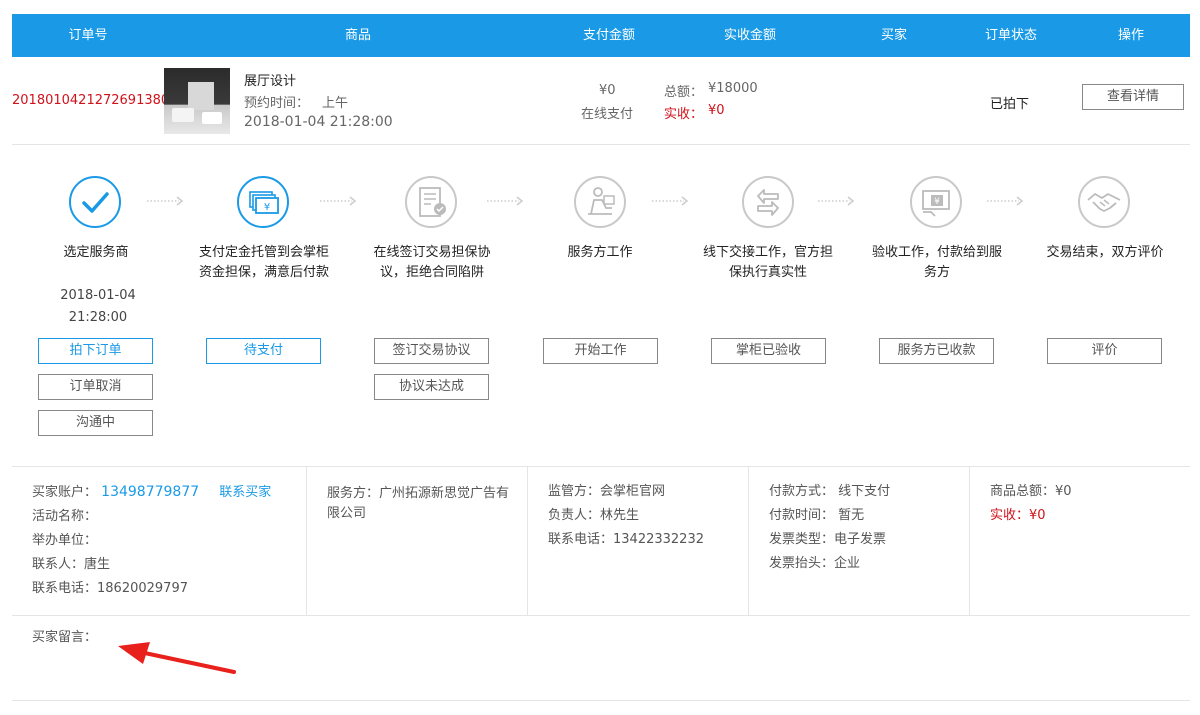 This screenshot has height=715, width=1200. What do you see at coordinates (65, 516) in the screenshot?
I see `activity-name: 活动名称：` at bounding box center [65, 516].